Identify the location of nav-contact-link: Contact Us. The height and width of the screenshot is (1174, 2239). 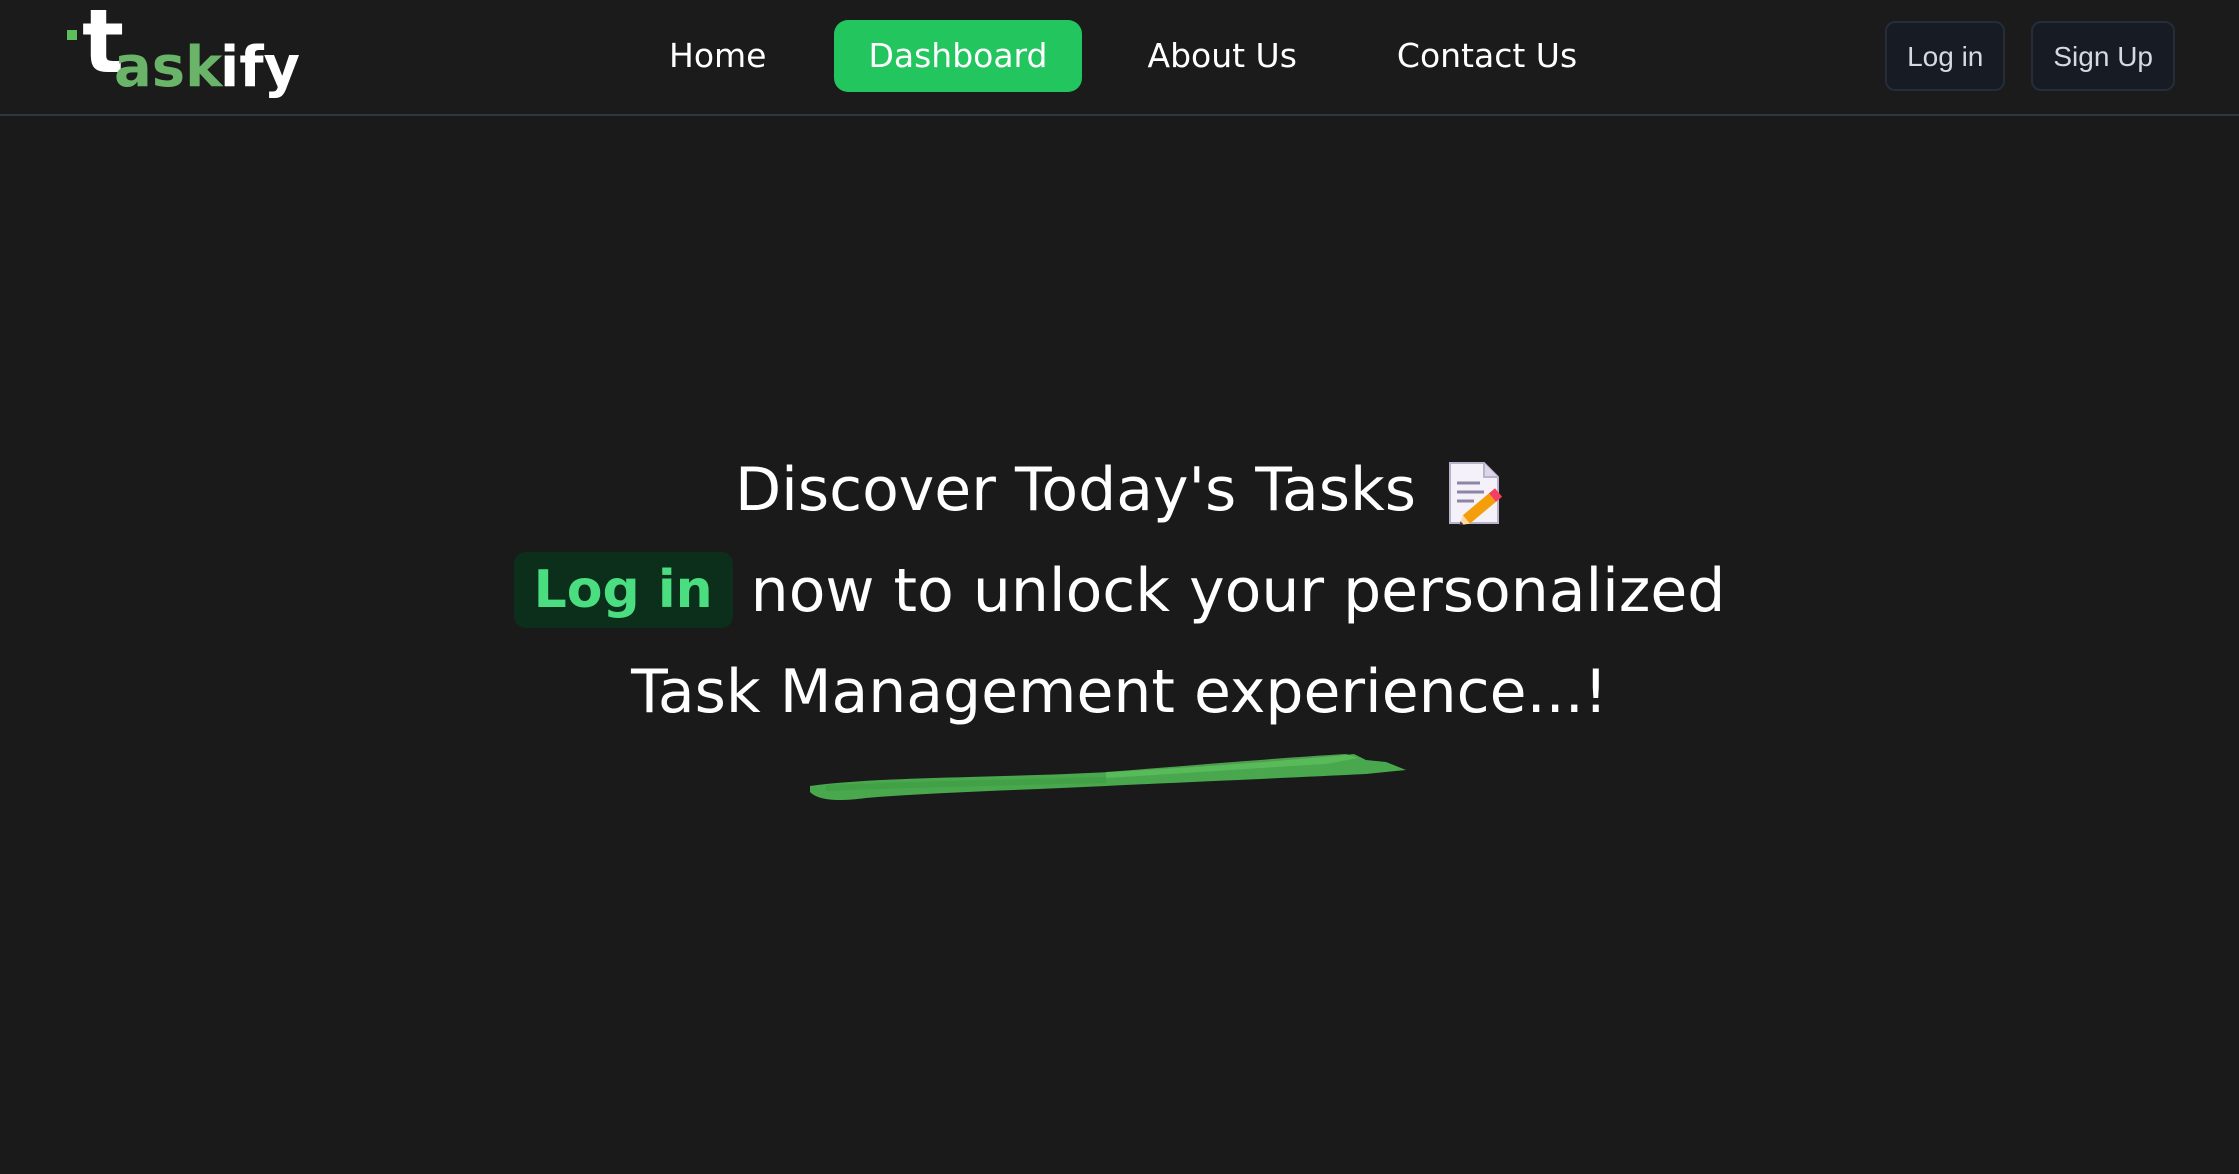
(1487, 56).